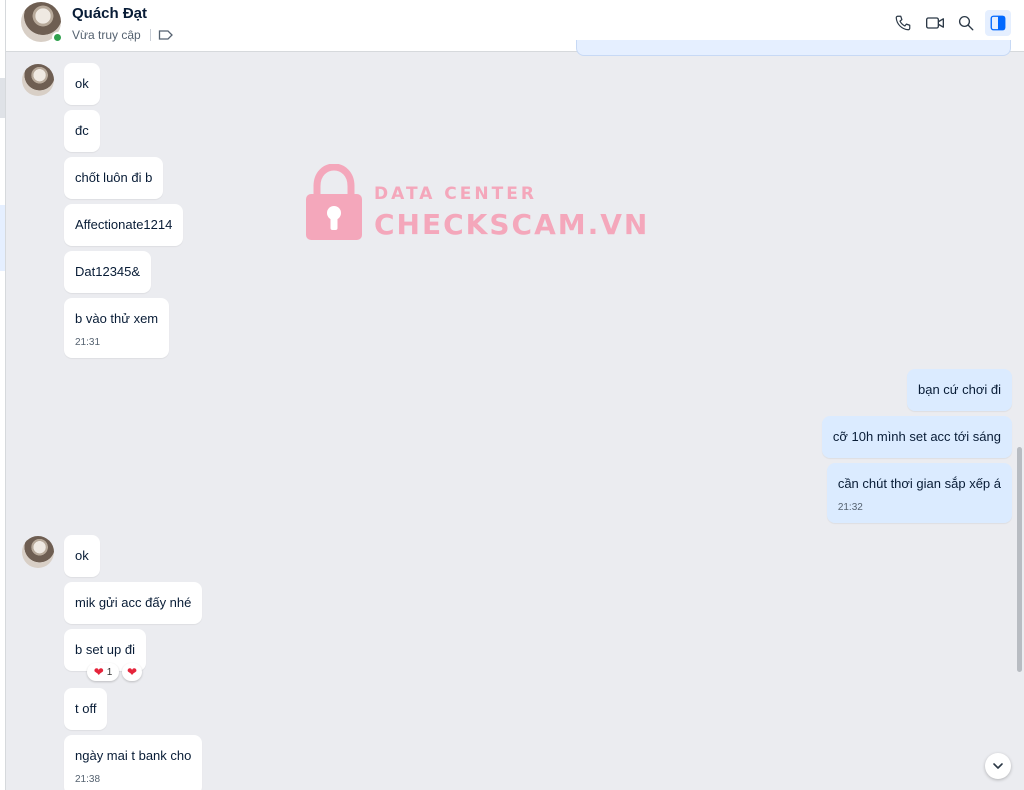  I want to click on previous-message-bubble, so click(793, 48).